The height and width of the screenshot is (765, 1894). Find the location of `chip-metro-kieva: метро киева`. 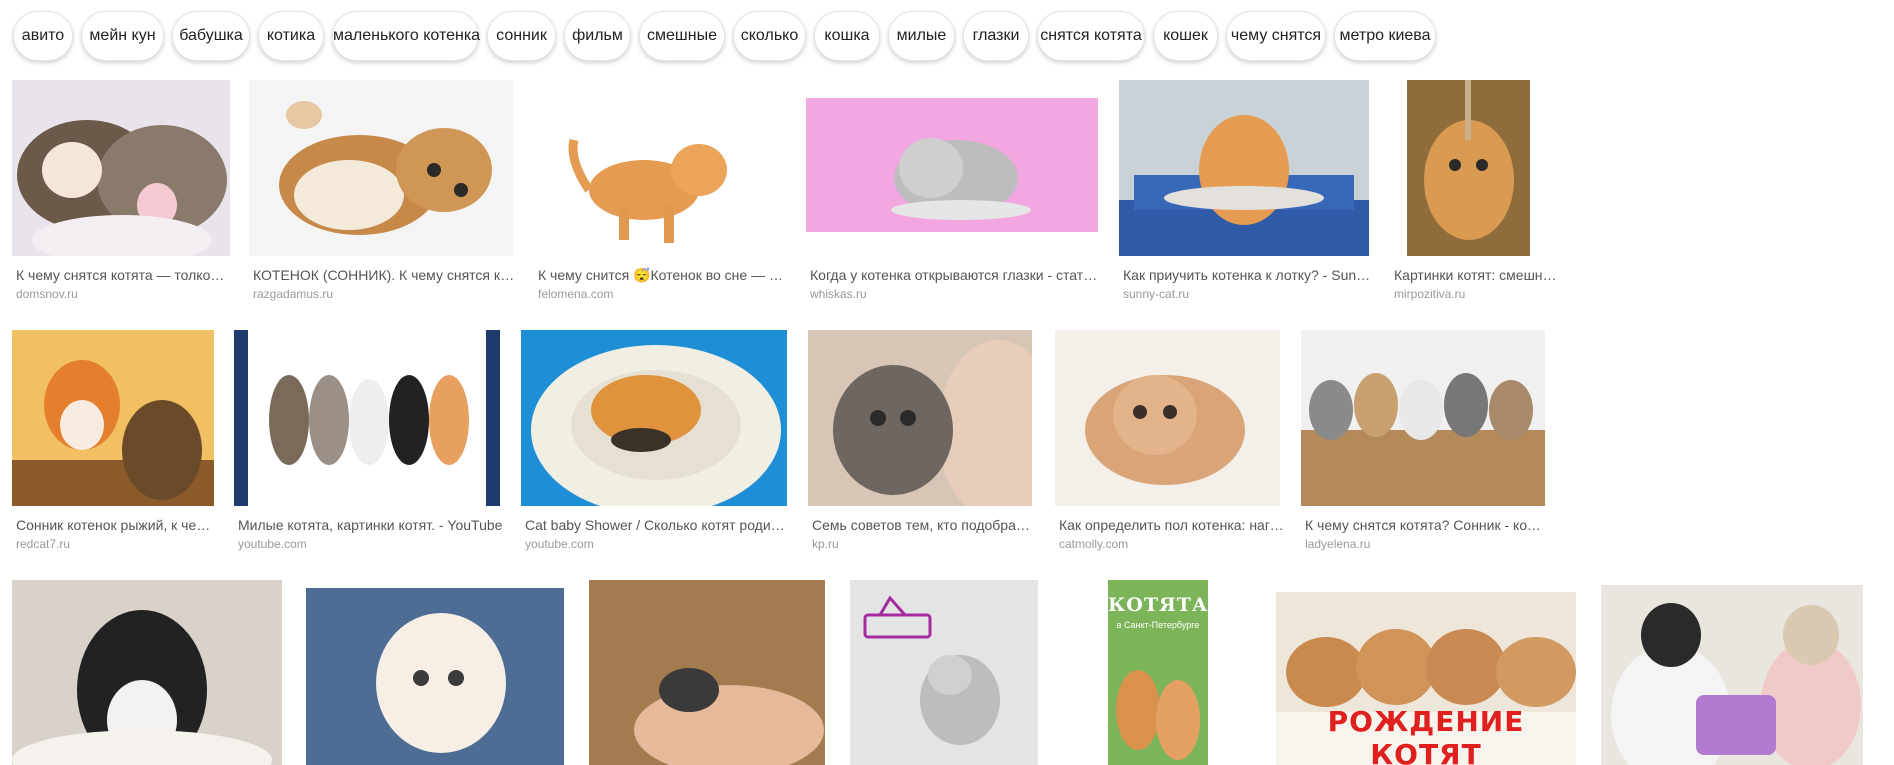

chip-metro-kieva: метро киева is located at coordinates (1385, 36).